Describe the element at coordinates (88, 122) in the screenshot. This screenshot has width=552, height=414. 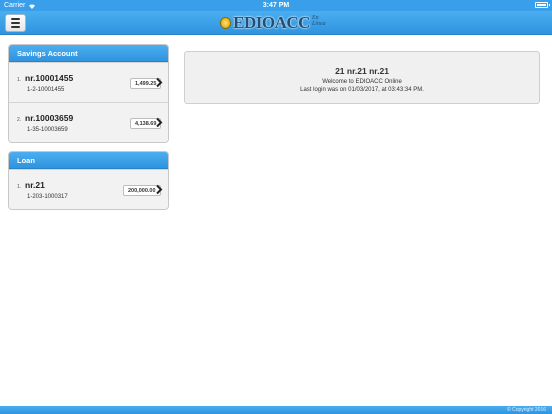
I see `savings-account-row: 2. nr.10003659 1-35-10003659 4,138.69` at that location.